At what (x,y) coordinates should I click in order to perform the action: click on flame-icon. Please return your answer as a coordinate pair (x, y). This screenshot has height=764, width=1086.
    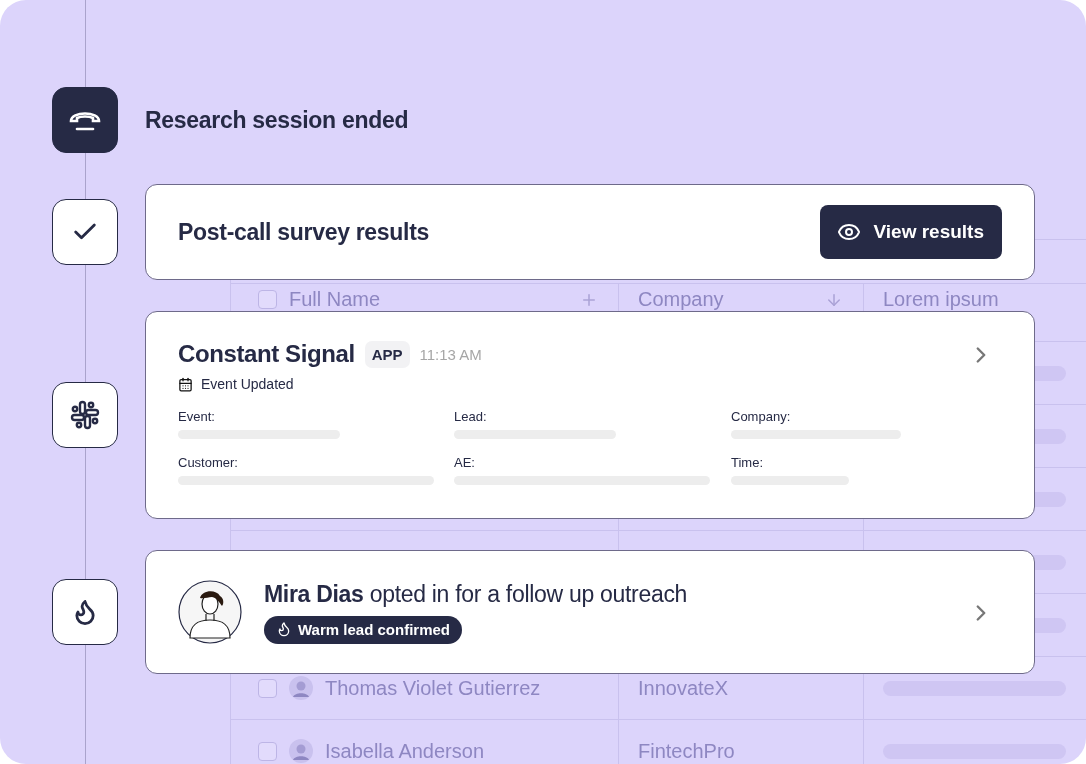
    Looking at the image, I should click on (284, 629).